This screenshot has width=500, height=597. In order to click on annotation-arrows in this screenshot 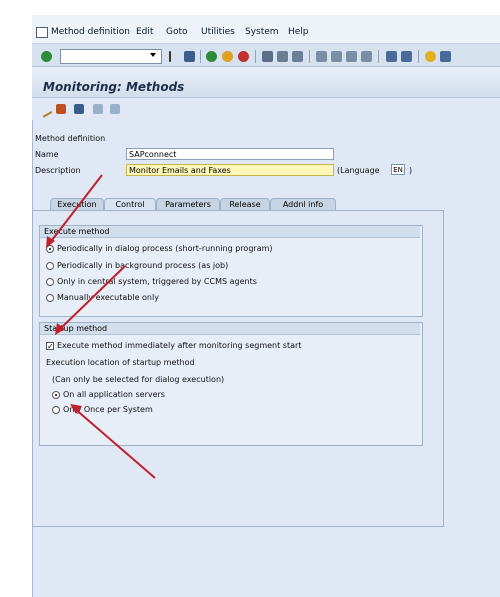, I will do `click(101, 326)`.